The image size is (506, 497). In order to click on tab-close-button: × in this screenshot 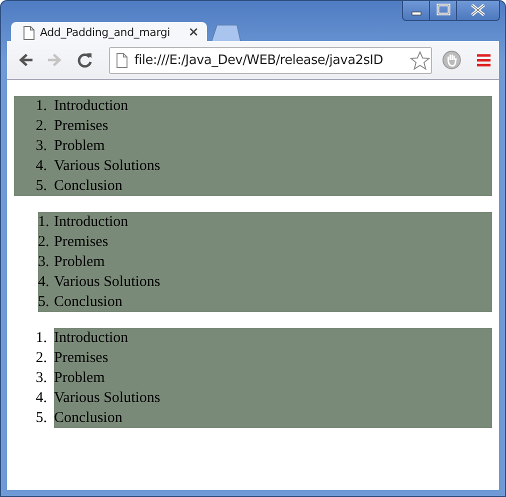, I will do `click(193, 32)`.